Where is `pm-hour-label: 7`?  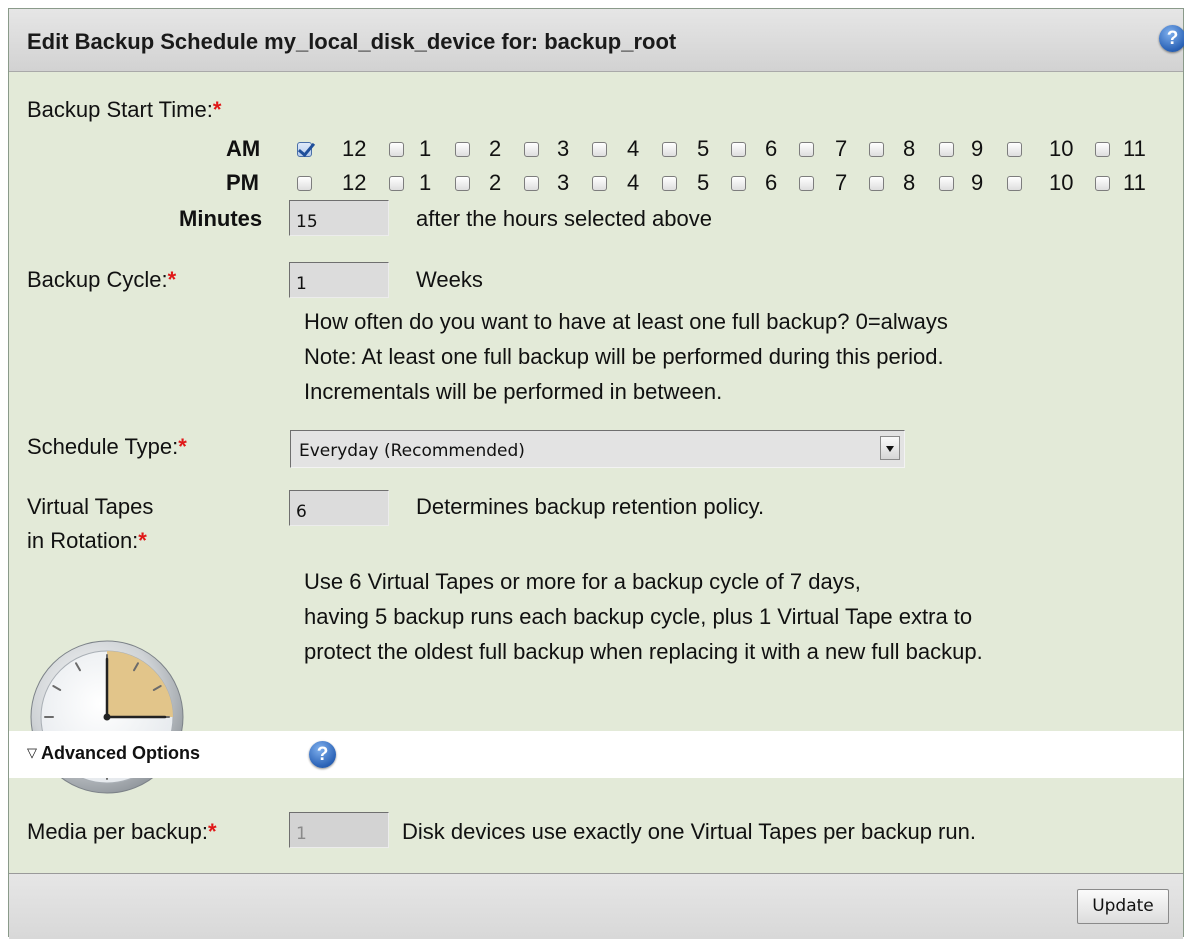
pm-hour-label: 7 is located at coordinates (841, 182).